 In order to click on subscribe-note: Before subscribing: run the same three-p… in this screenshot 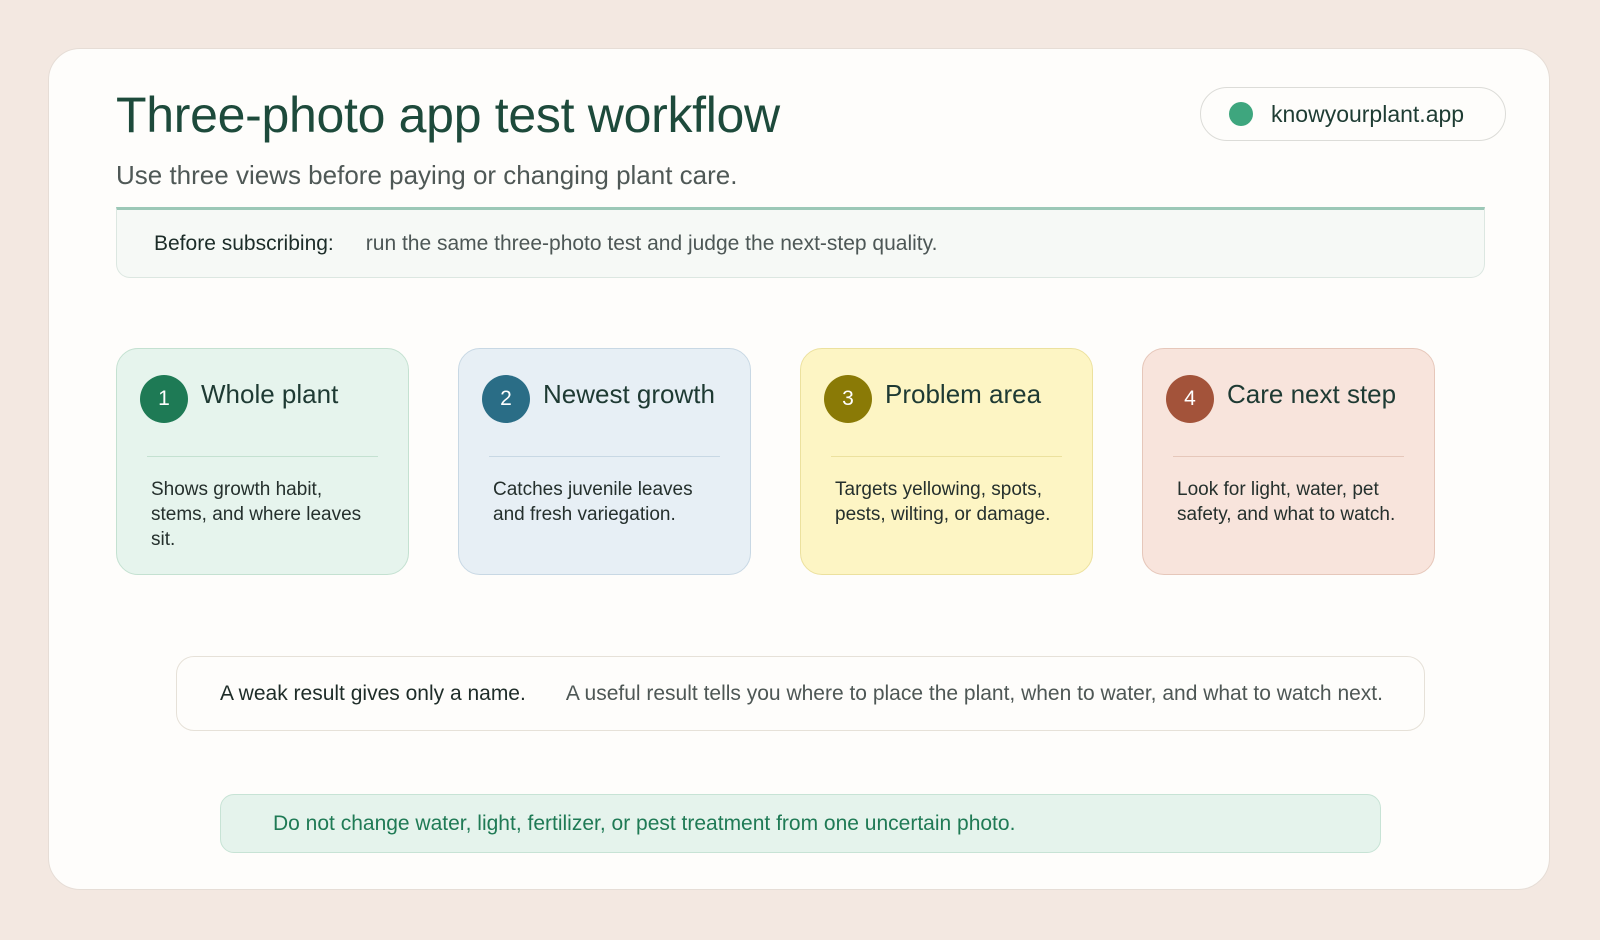, I will do `click(800, 242)`.